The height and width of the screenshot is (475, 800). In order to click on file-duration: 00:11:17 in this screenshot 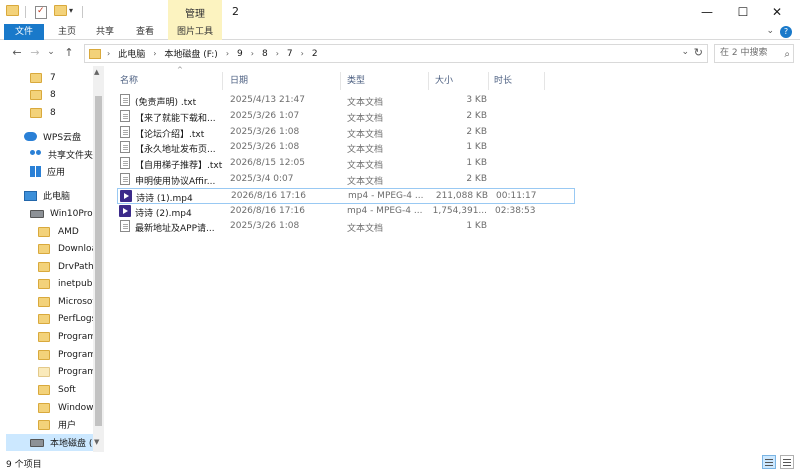, I will do `click(516, 195)`.